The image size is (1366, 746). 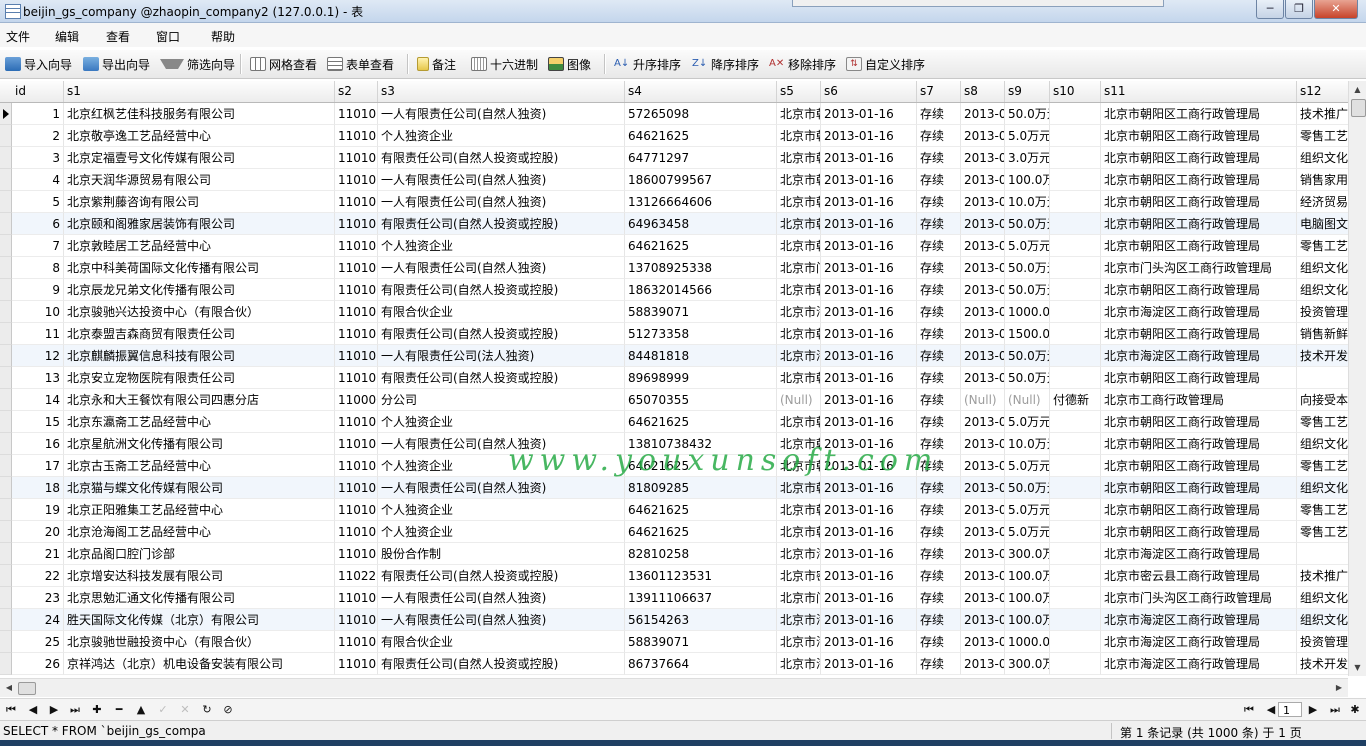 What do you see at coordinates (1322, 378) in the screenshot?
I see `cell-s12` at bounding box center [1322, 378].